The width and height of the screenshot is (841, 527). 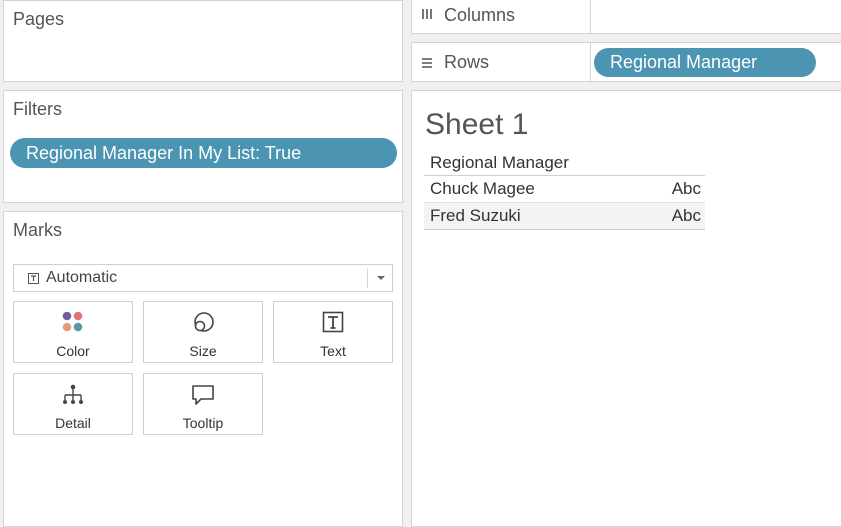 What do you see at coordinates (477, 124) in the screenshot?
I see `sheet-title: Sheet 1` at bounding box center [477, 124].